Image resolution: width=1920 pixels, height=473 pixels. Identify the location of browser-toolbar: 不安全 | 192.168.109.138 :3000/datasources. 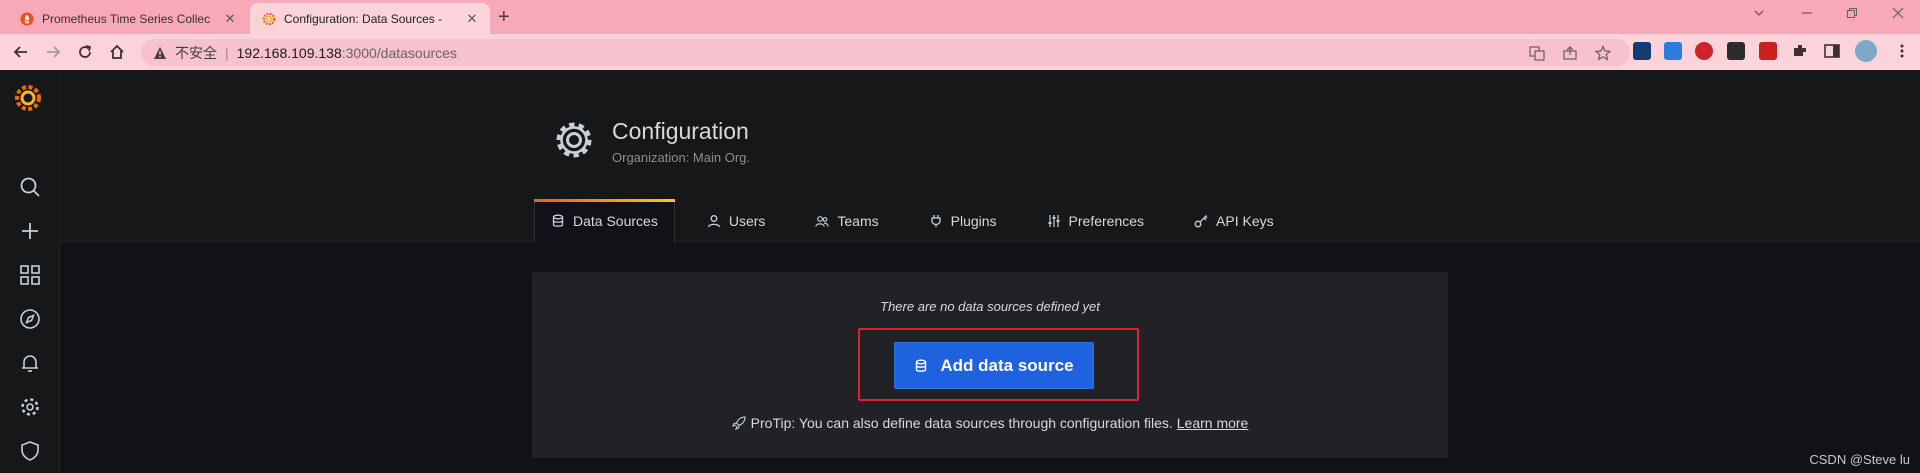
(960, 52).